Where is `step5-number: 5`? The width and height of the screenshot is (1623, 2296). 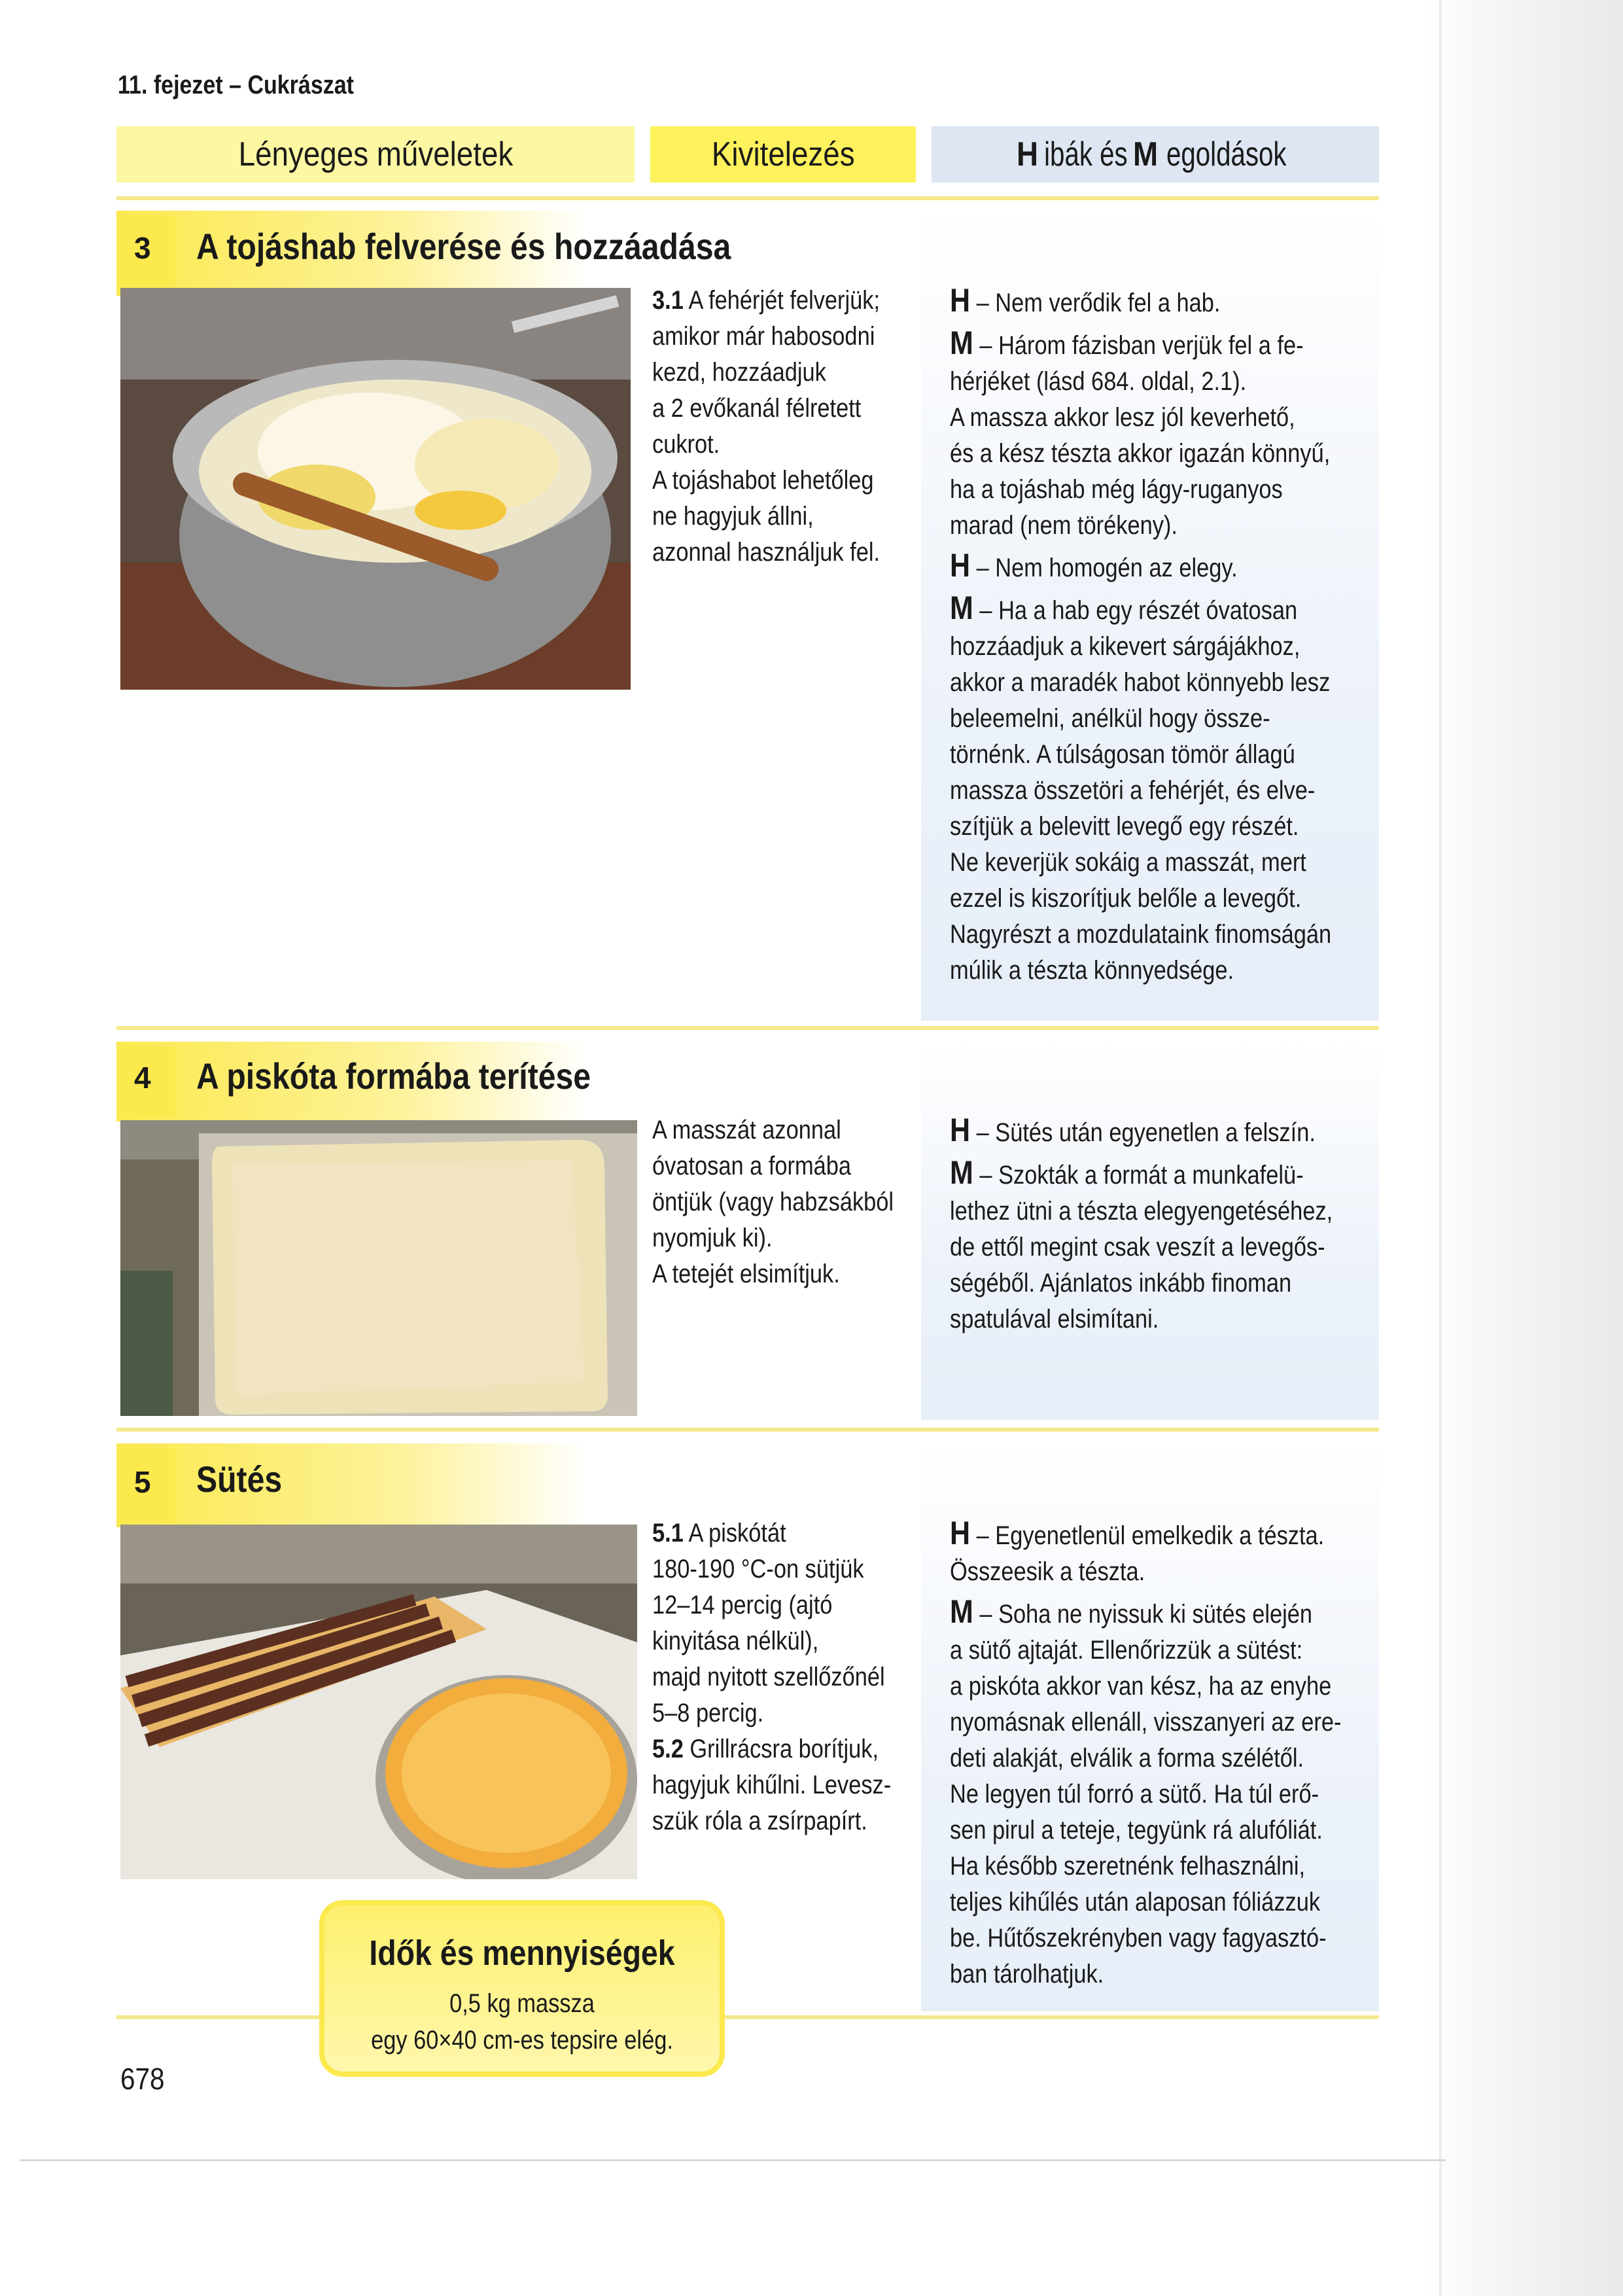 step5-number: 5 is located at coordinates (142, 1482).